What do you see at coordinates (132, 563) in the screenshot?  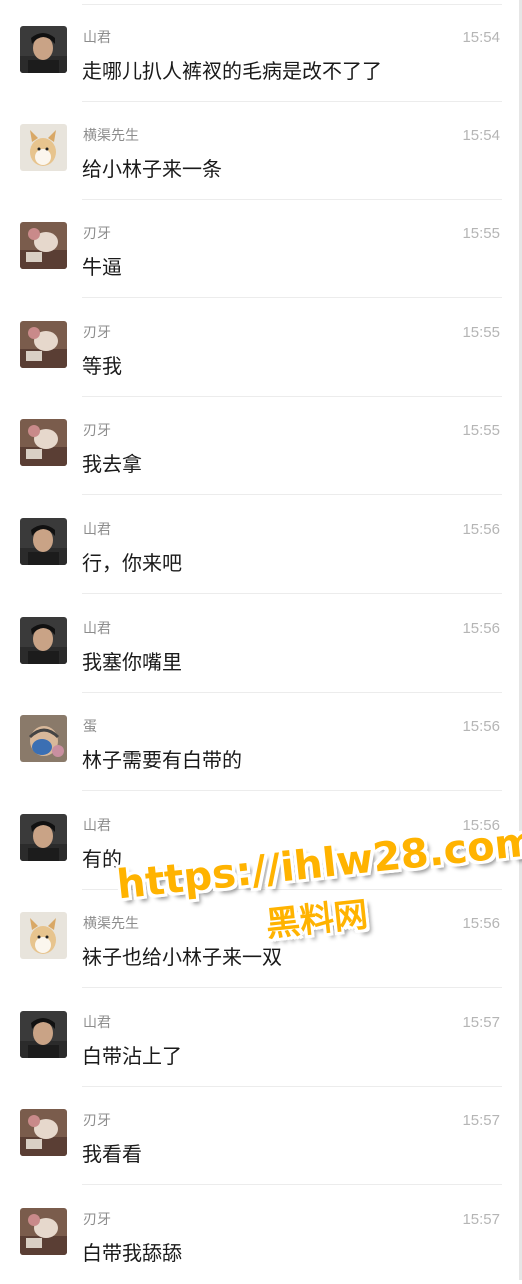 I see `message-text: 行，你来吧` at bounding box center [132, 563].